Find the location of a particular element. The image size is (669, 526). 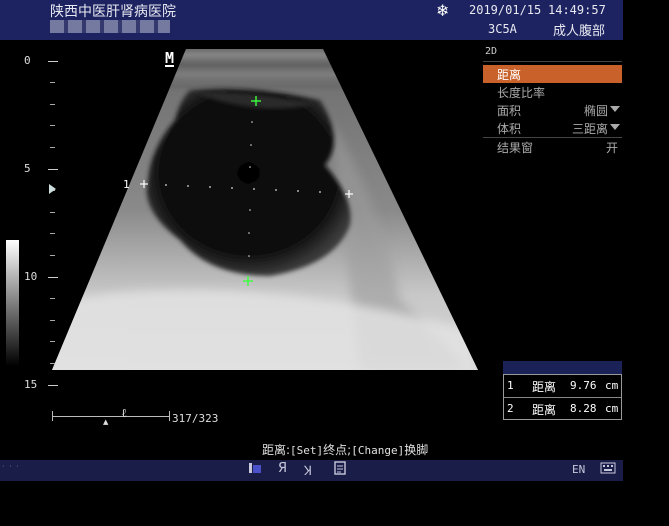

status-dots-icon: · · · is located at coordinates (11, 466).